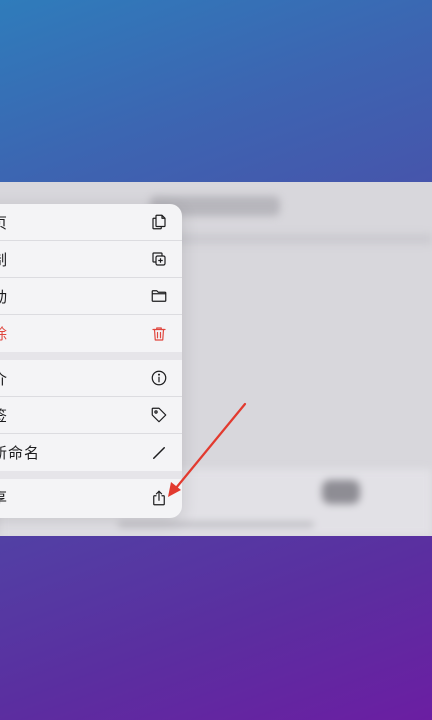  What do you see at coordinates (159, 498) in the screenshot?
I see `share-icon` at bounding box center [159, 498].